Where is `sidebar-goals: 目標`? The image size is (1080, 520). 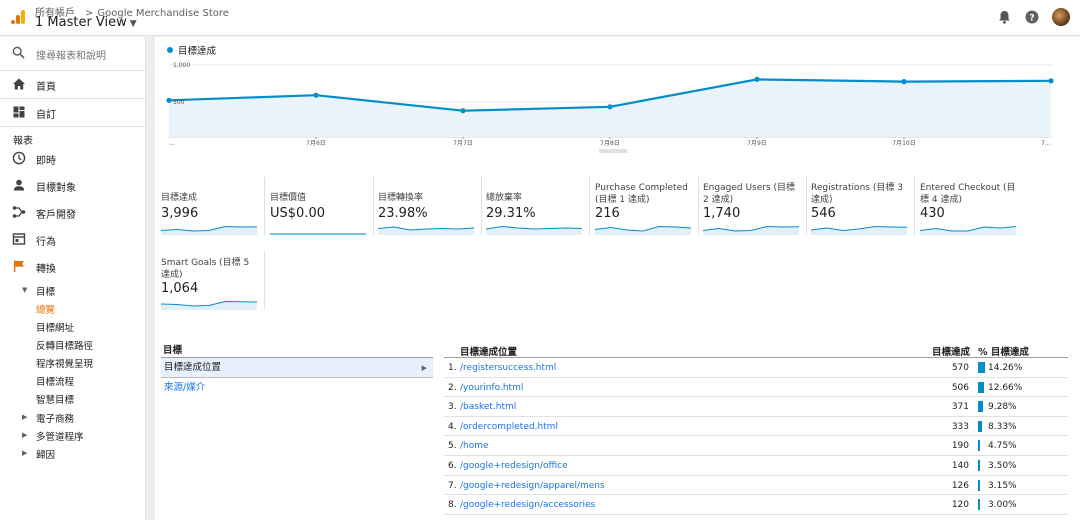 sidebar-goals: 目標 is located at coordinates (45, 291).